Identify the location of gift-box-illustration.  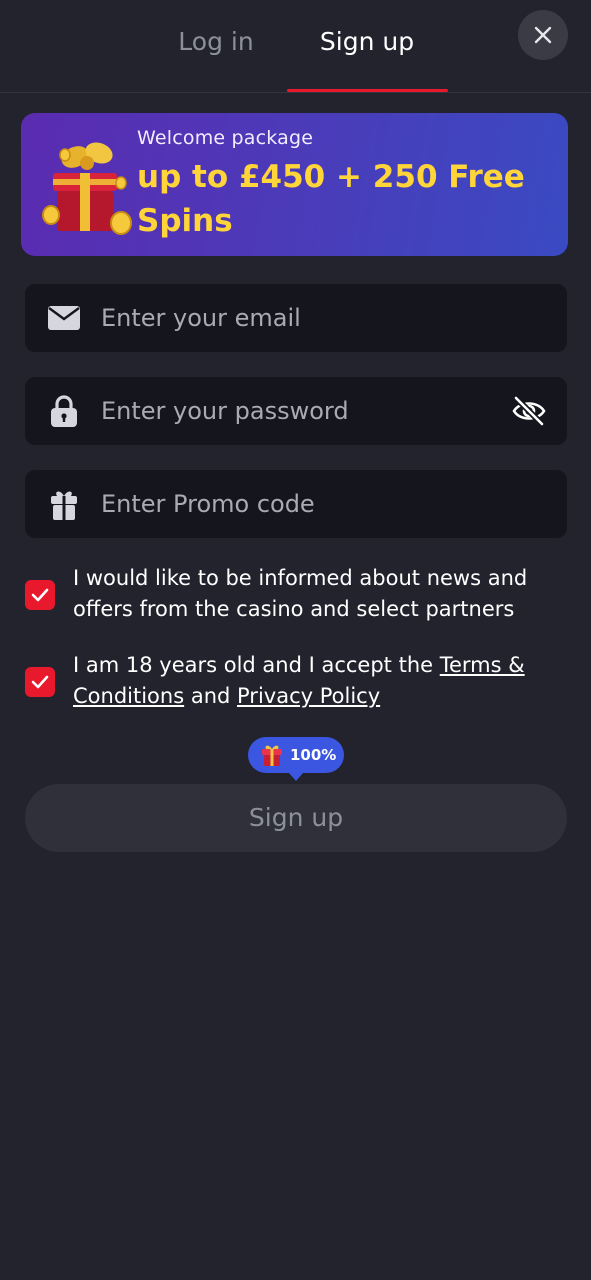
(87, 188).